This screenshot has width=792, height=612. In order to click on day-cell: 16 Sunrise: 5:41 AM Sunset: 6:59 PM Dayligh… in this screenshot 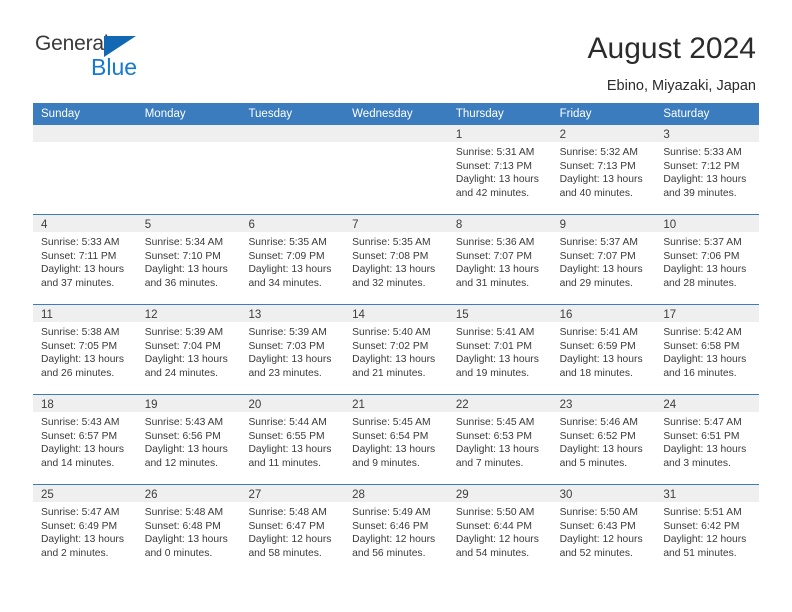, I will do `click(603, 349)`.